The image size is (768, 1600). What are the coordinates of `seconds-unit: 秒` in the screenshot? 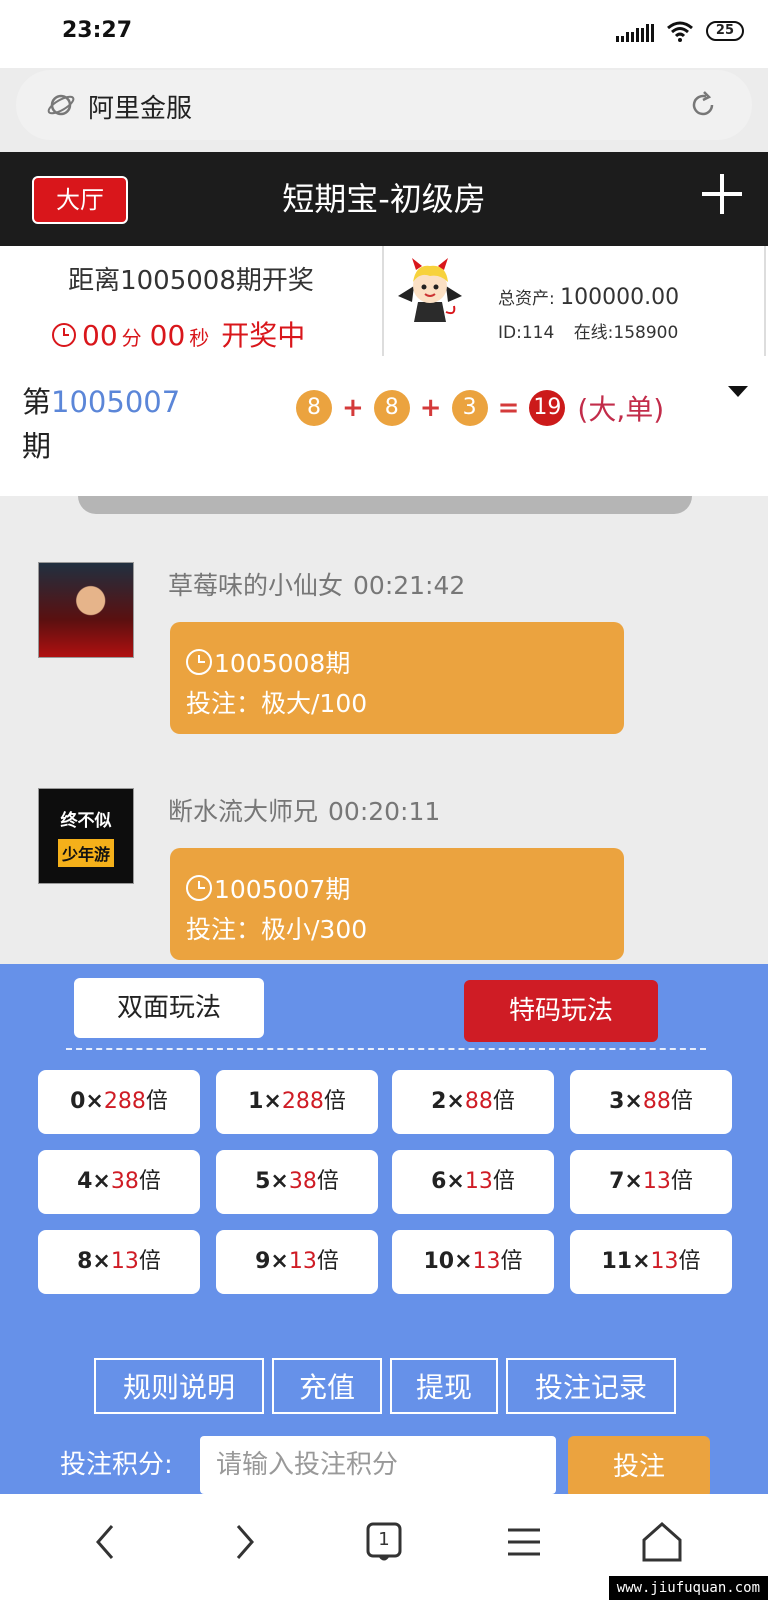 It's located at (199, 338).